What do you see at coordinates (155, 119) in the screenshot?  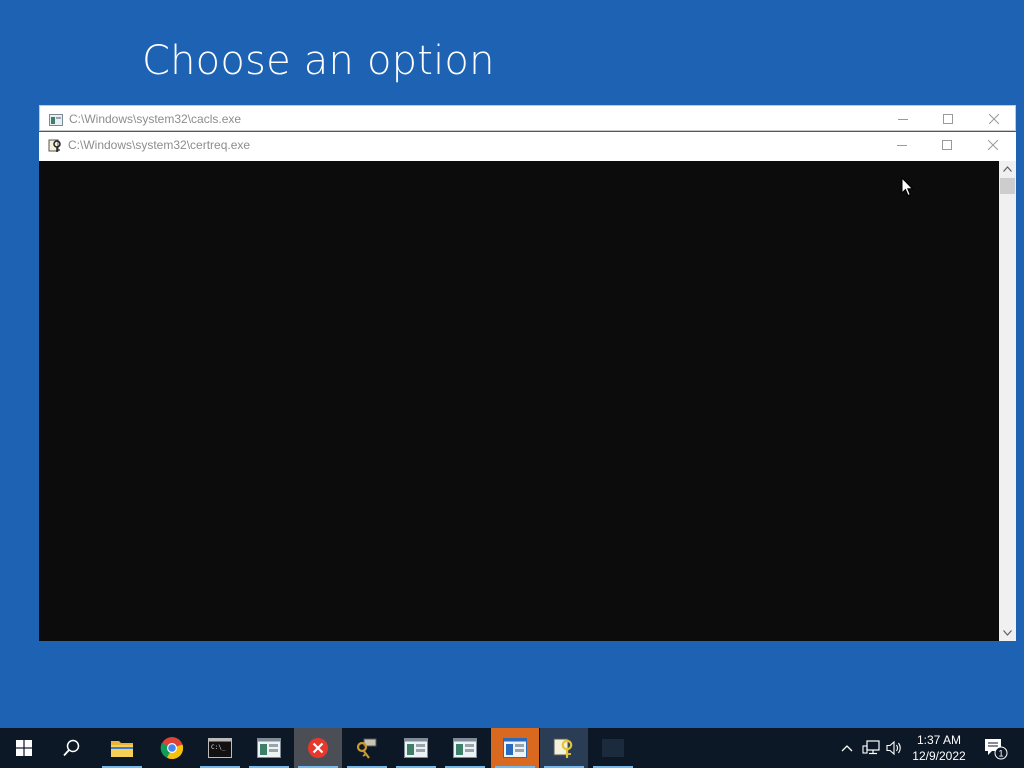 I see `cacls-title: C:\Windows\system32\cacls.exe` at bounding box center [155, 119].